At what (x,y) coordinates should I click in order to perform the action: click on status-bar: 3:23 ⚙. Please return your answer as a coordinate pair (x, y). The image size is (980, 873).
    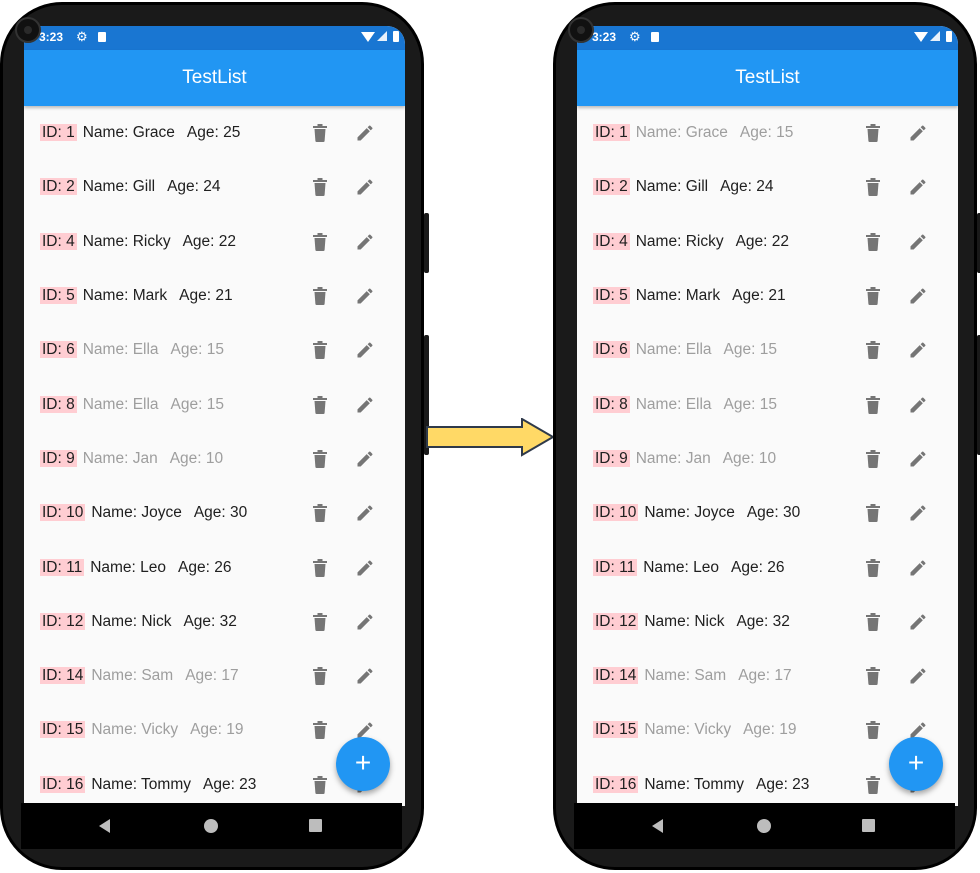
    Looking at the image, I should click on (767, 38).